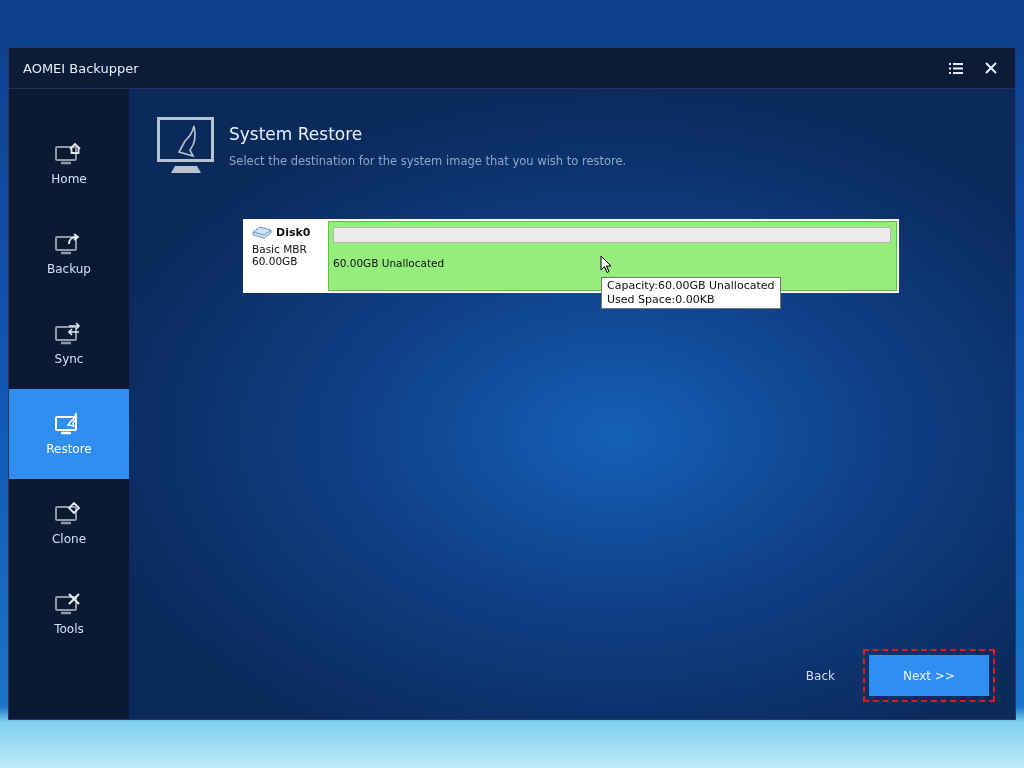  What do you see at coordinates (69, 334) in the screenshot?
I see `monitor-sync-icon` at bounding box center [69, 334].